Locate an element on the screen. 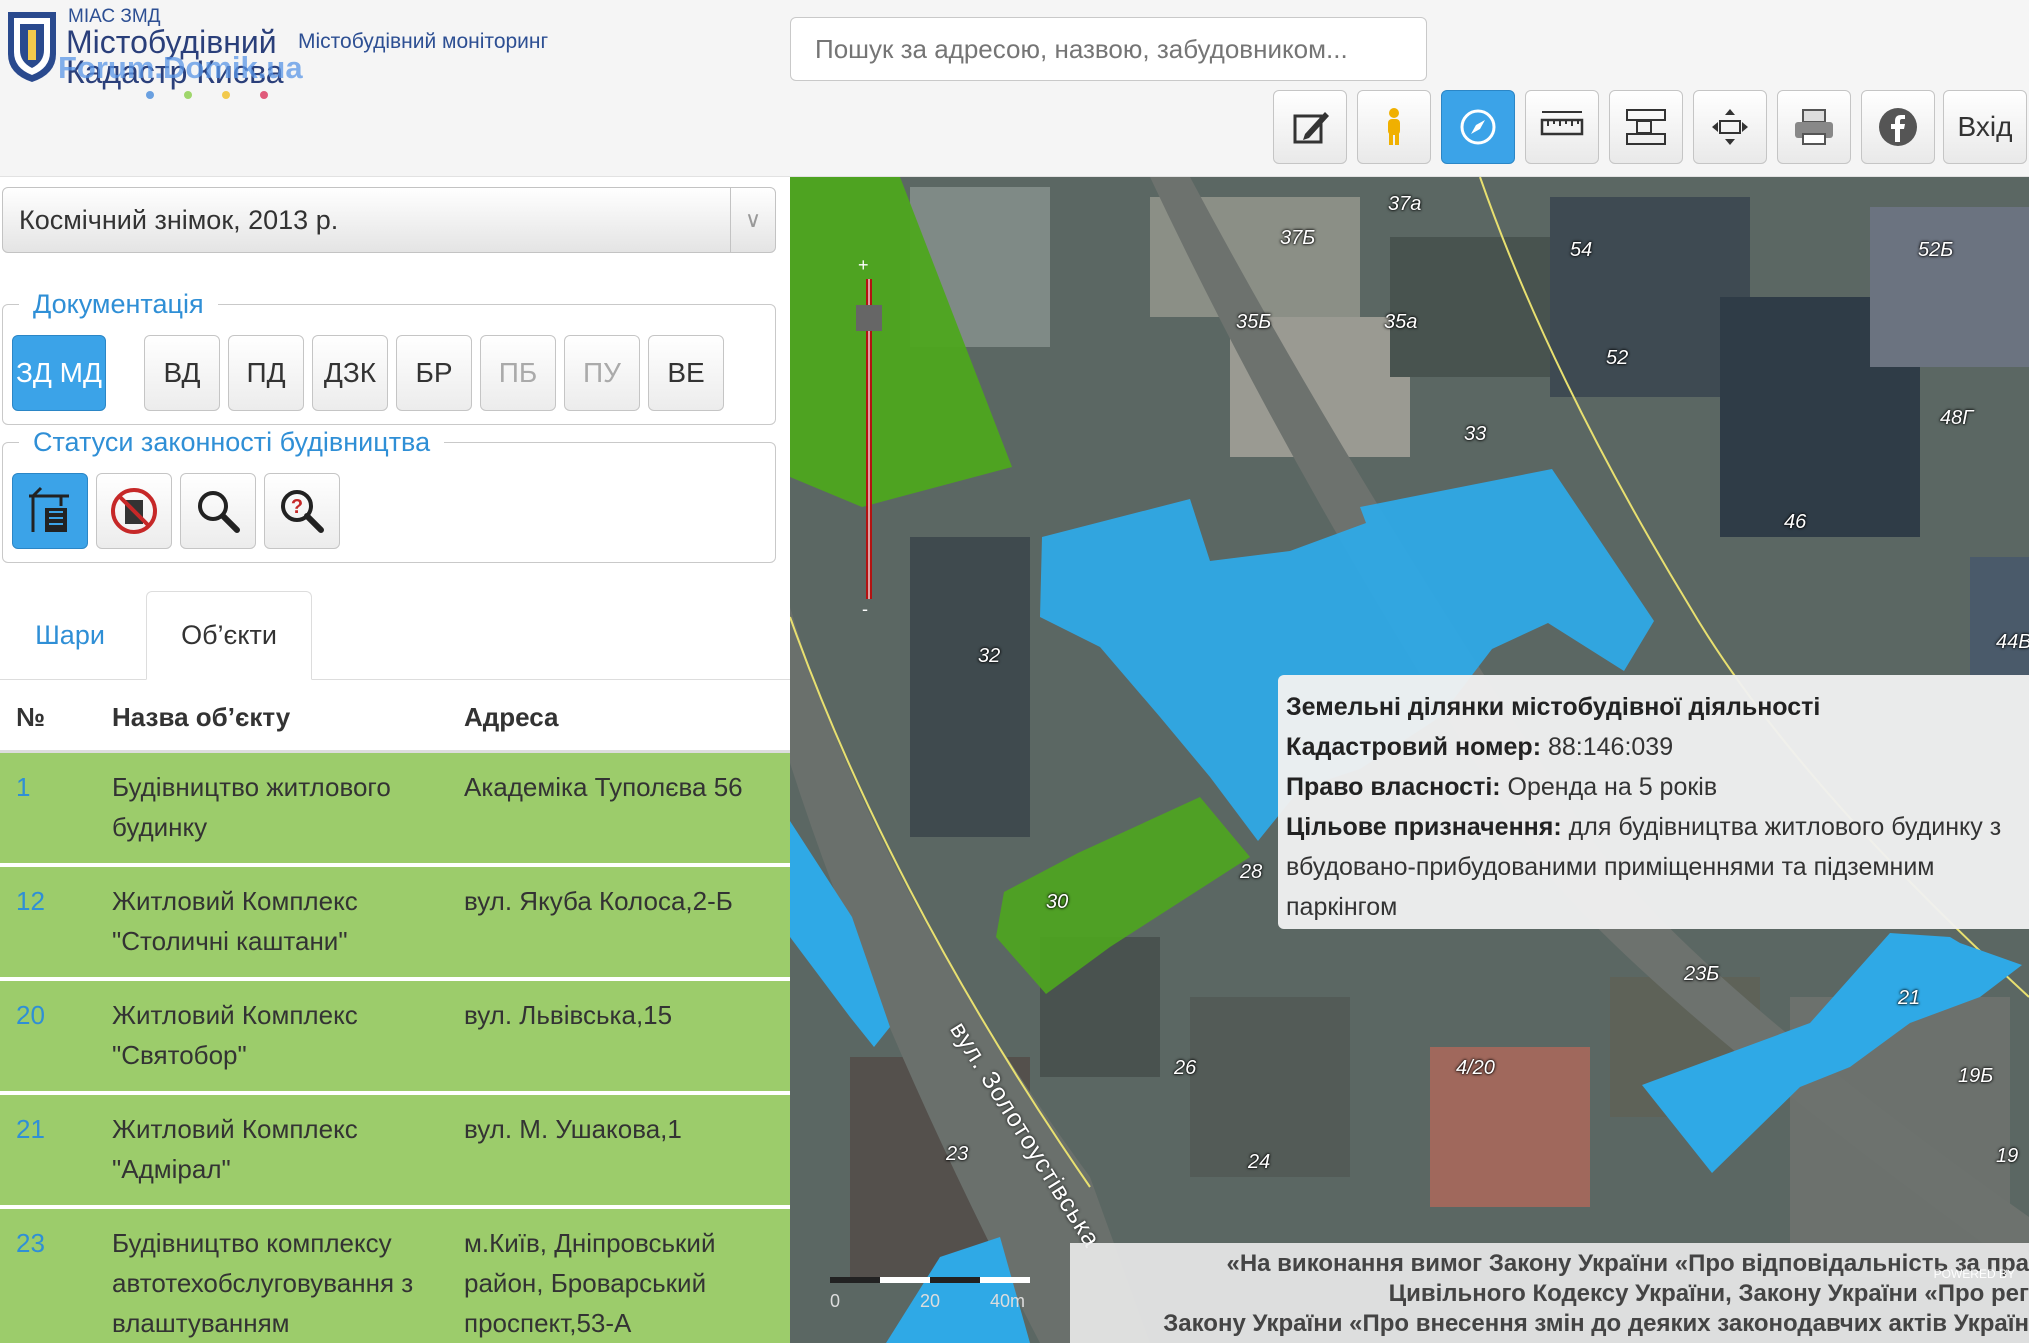  map-label: 52Б is located at coordinates (1936, 250).